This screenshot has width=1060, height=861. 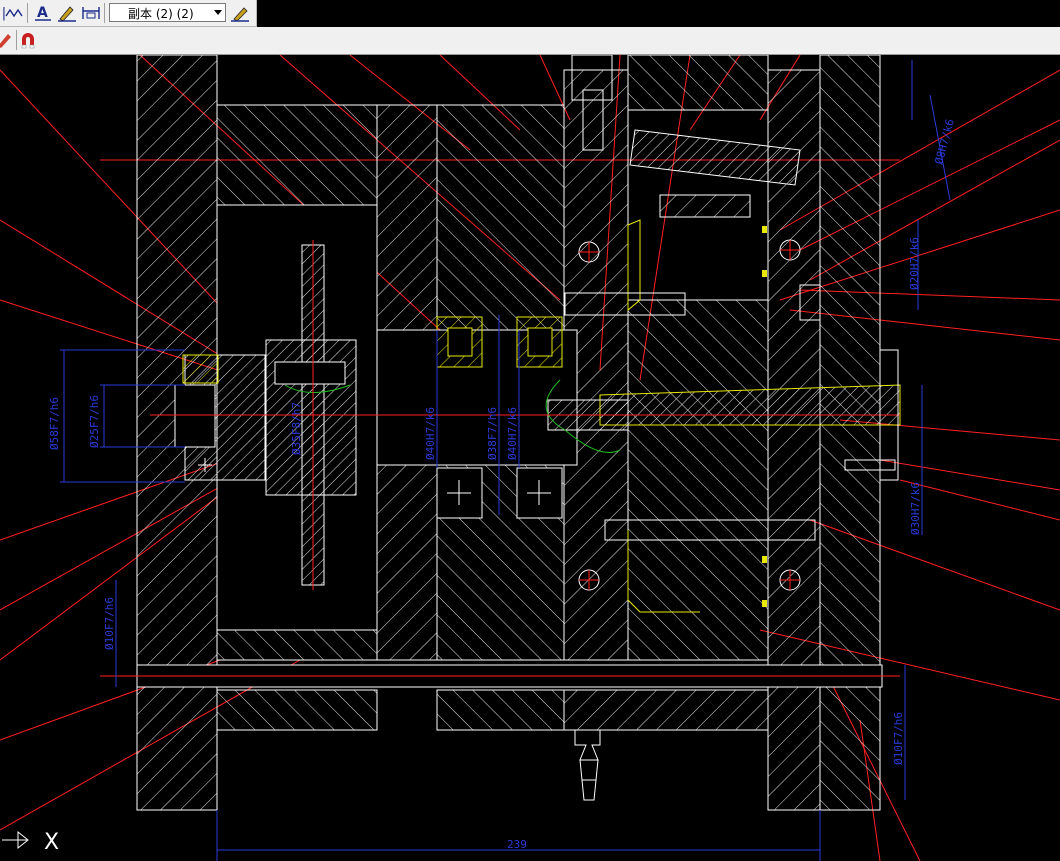 What do you see at coordinates (91, 13) in the screenshot?
I see `dim-edit-icon` at bounding box center [91, 13].